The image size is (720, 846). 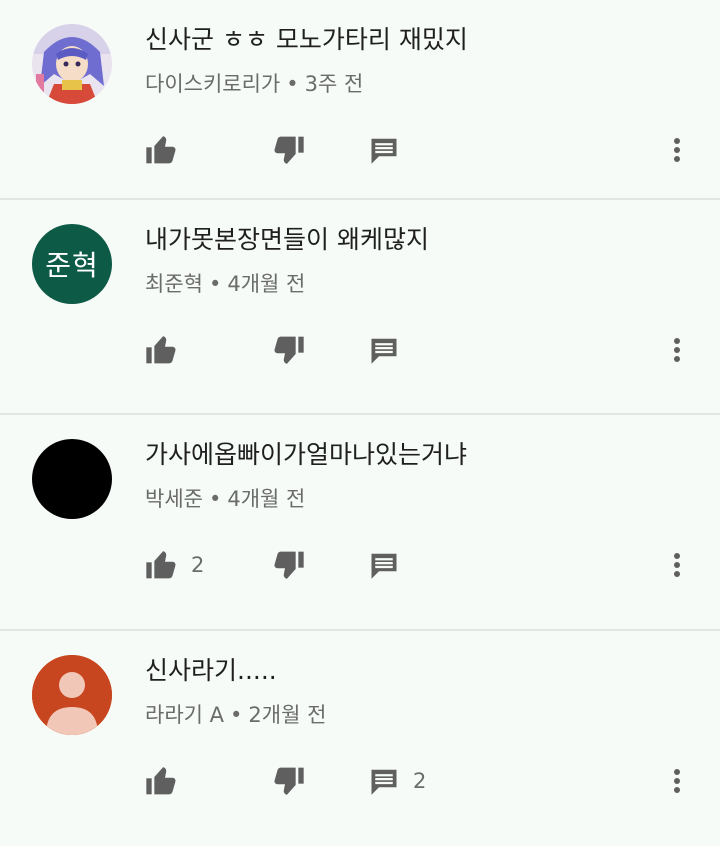 What do you see at coordinates (306, 39) in the screenshot?
I see `comment-text: 신사군 ㅎㅎ 모노가타리 재밌지` at bounding box center [306, 39].